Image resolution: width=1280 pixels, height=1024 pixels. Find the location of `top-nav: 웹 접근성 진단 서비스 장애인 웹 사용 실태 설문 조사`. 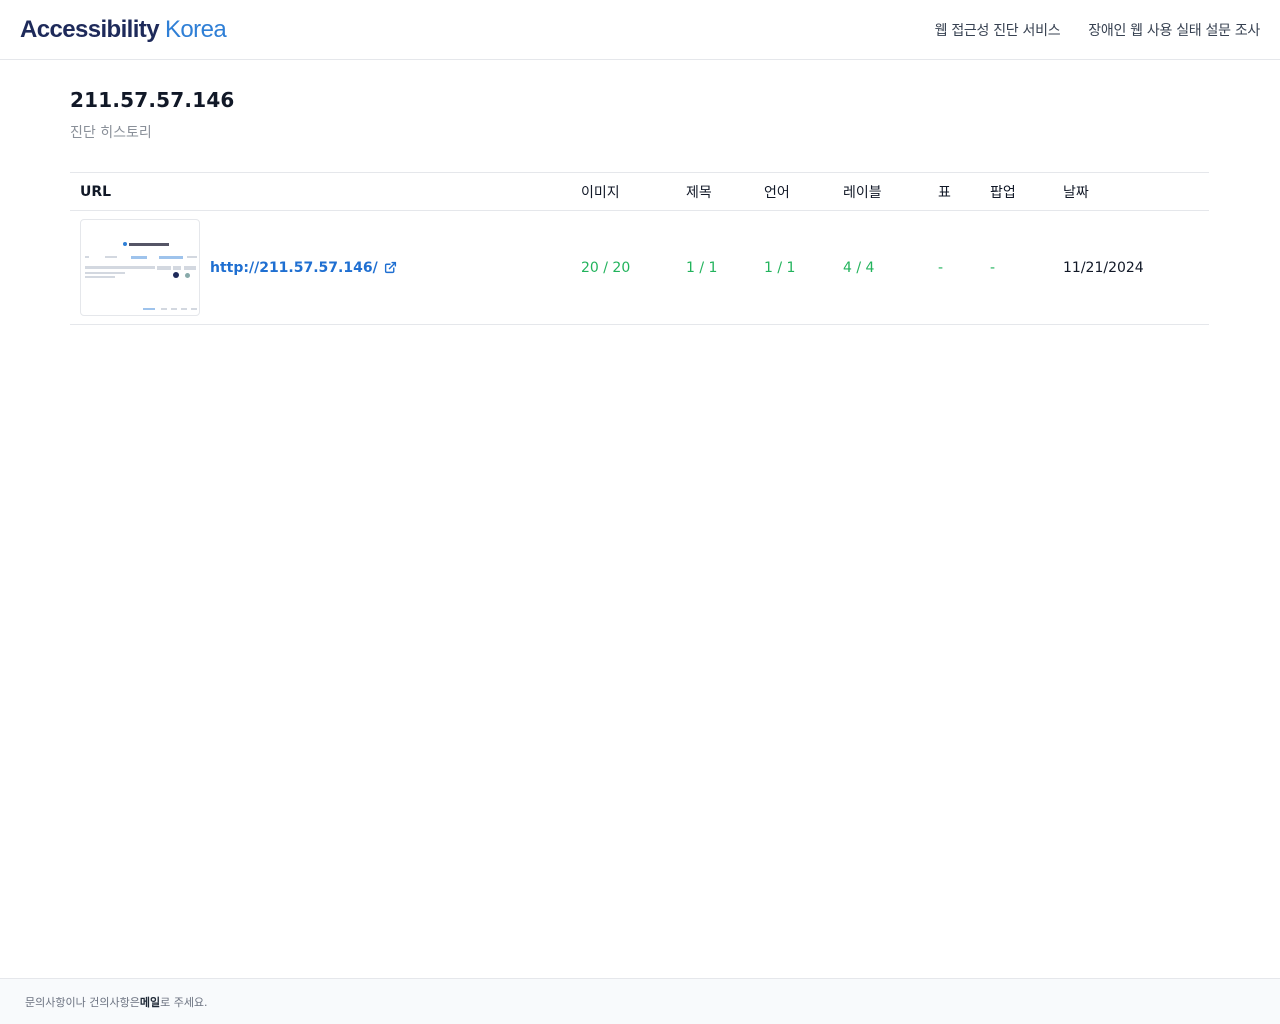

top-nav: 웹 접근성 진단 서비스 장애인 웹 사용 실태 설문 조사 is located at coordinates (1098, 30).